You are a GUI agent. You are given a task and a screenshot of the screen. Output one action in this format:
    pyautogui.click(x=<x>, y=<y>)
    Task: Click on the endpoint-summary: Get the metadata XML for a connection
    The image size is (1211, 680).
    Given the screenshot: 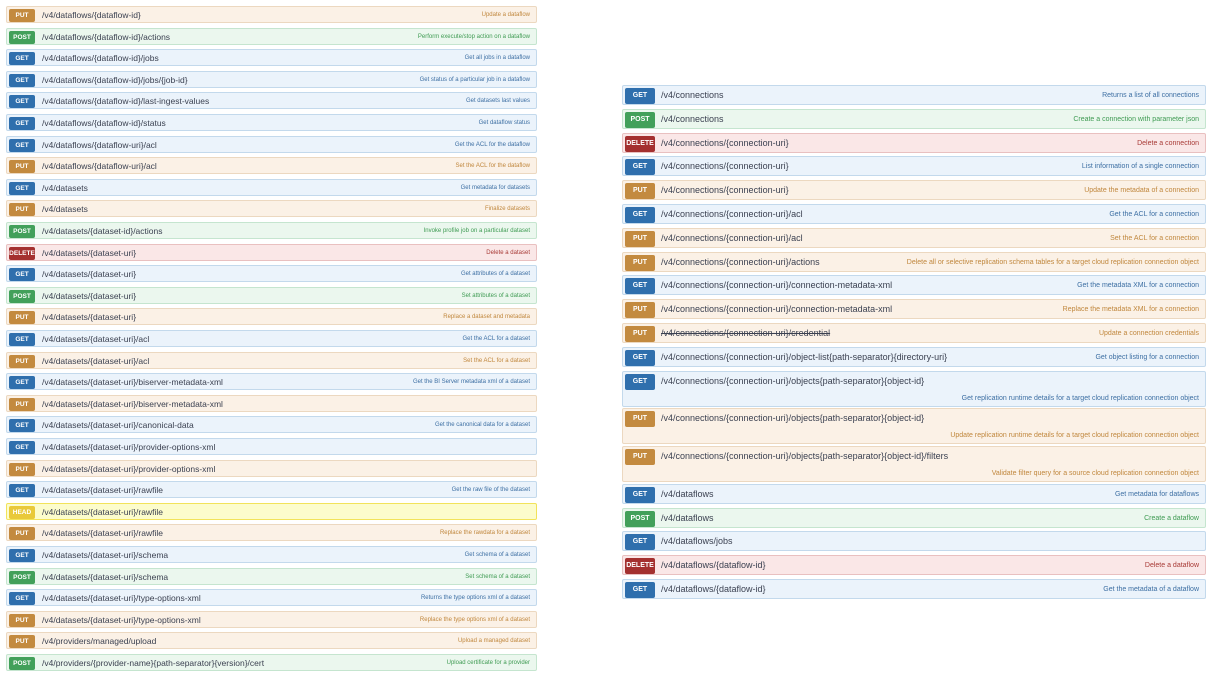 What is the action you would take?
    pyautogui.click(x=1138, y=286)
    